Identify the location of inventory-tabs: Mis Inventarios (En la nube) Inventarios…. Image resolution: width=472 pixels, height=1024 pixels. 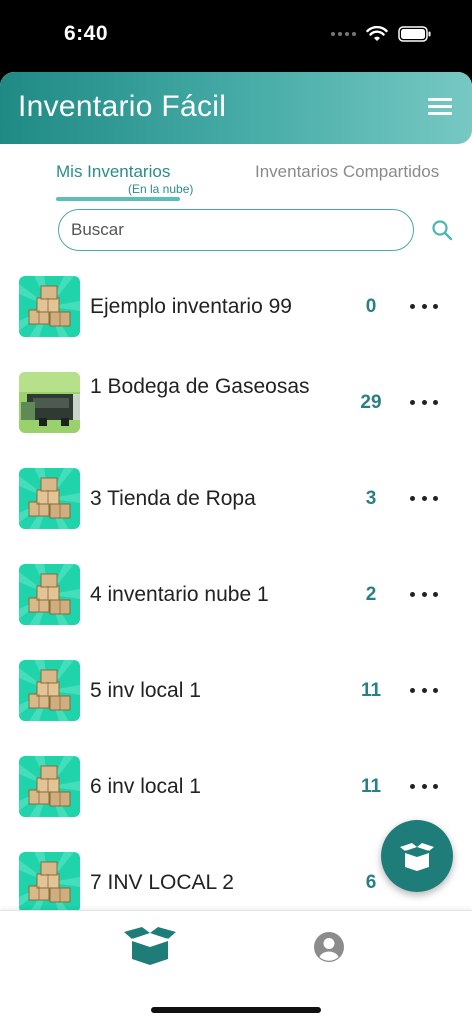
(236, 177).